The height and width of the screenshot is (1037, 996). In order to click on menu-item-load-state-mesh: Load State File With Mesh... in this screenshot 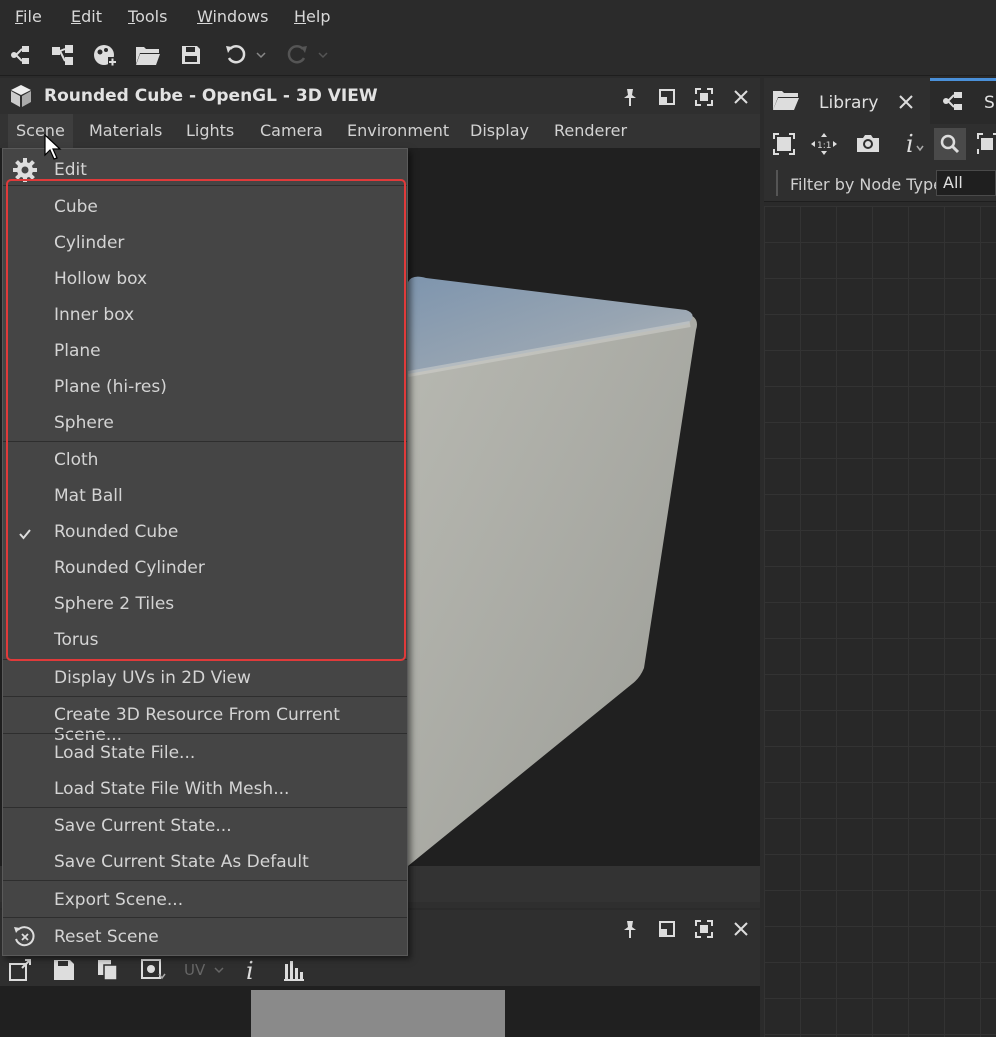, I will do `click(205, 789)`.